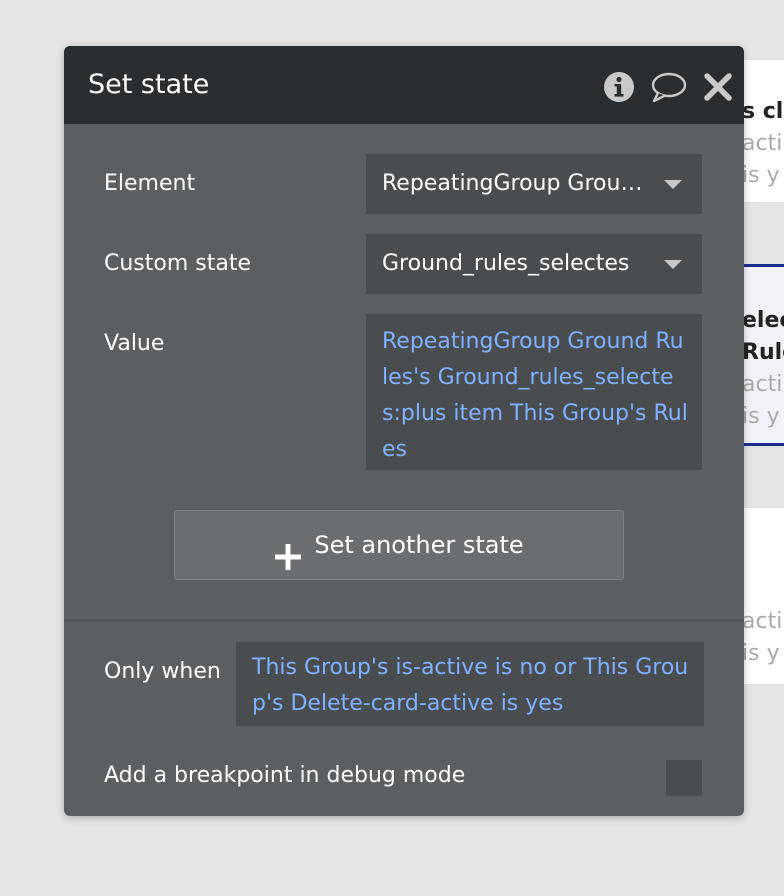  Describe the element at coordinates (288, 549) in the screenshot. I see `plus-icon` at that location.